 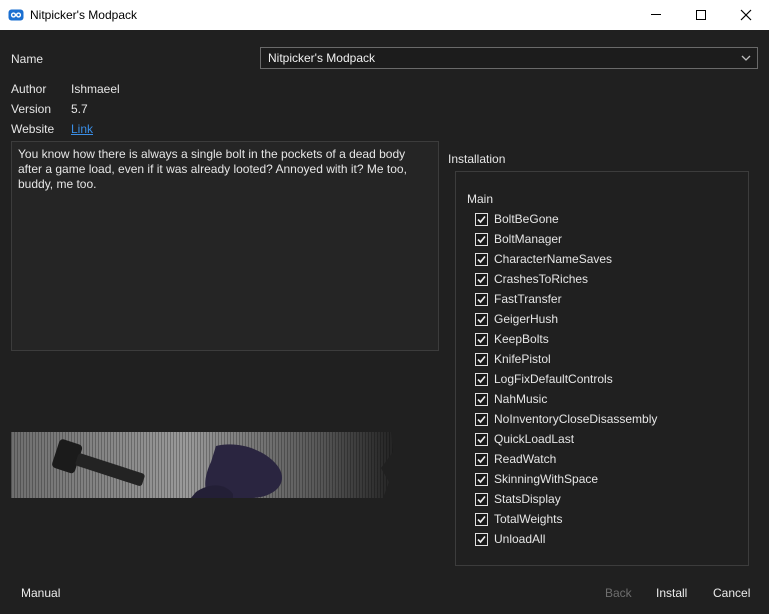 What do you see at coordinates (528, 239) in the screenshot?
I see `option-label: BoltManager` at bounding box center [528, 239].